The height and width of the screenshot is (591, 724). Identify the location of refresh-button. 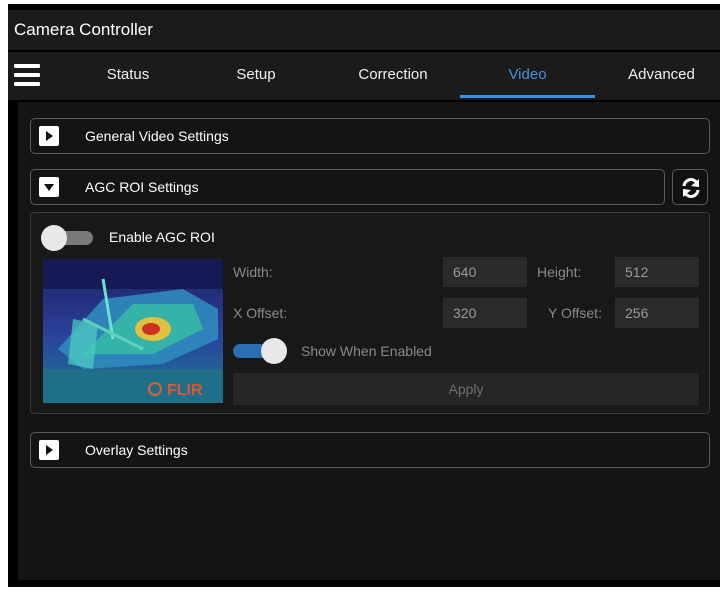
(690, 187).